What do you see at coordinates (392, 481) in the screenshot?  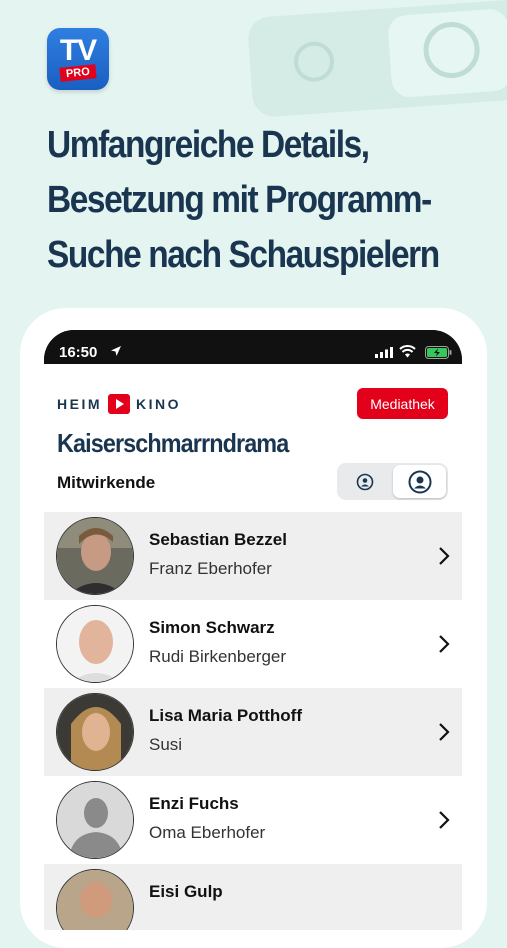 I see `view-toggle` at bounding box center [392, 481].